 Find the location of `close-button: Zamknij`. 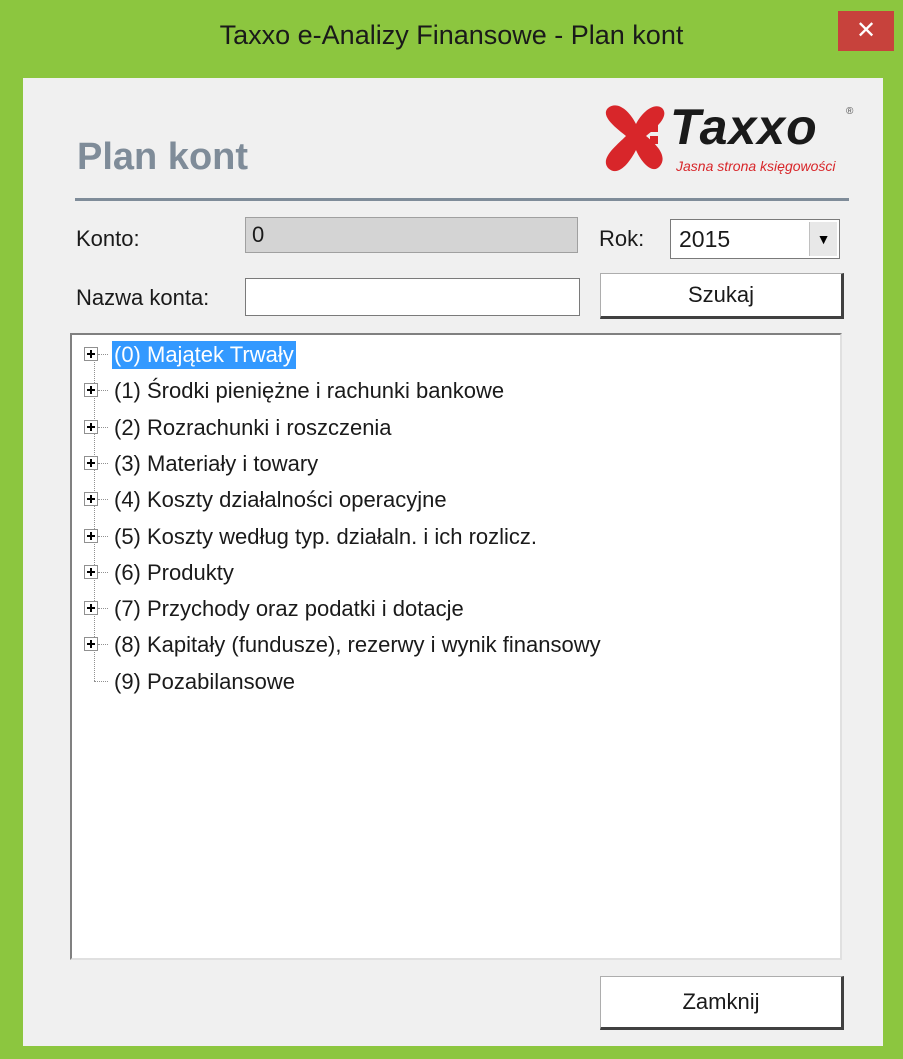

close-button: Zamknij is located at coordinates (722, 1003).